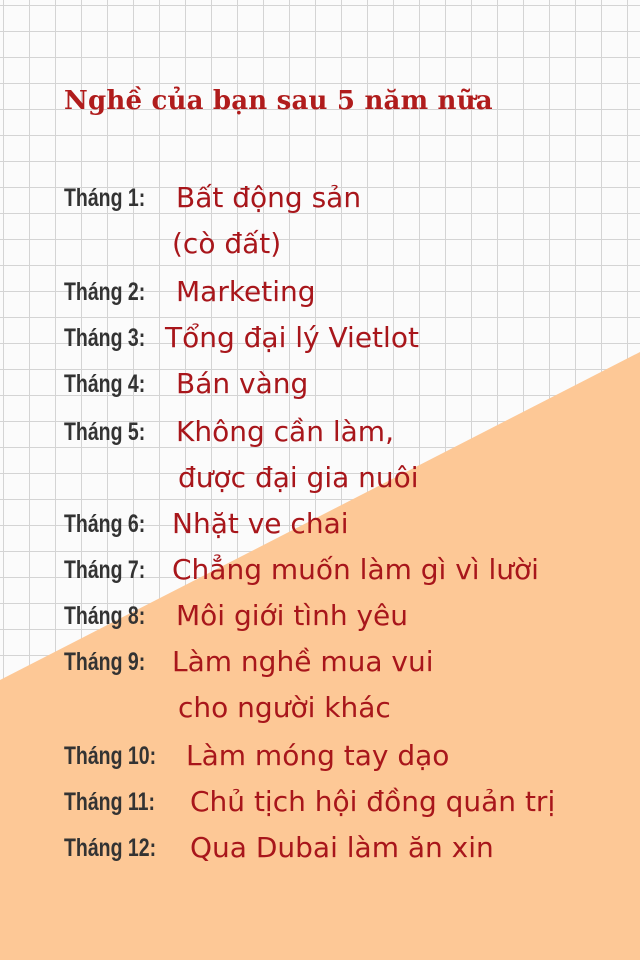 This screenshot has height=960, width=640. What do you see at coordinates (105, 662) in the screenshot?
I see `month-label: Tháng 9:` at bounding box center [105, 662].